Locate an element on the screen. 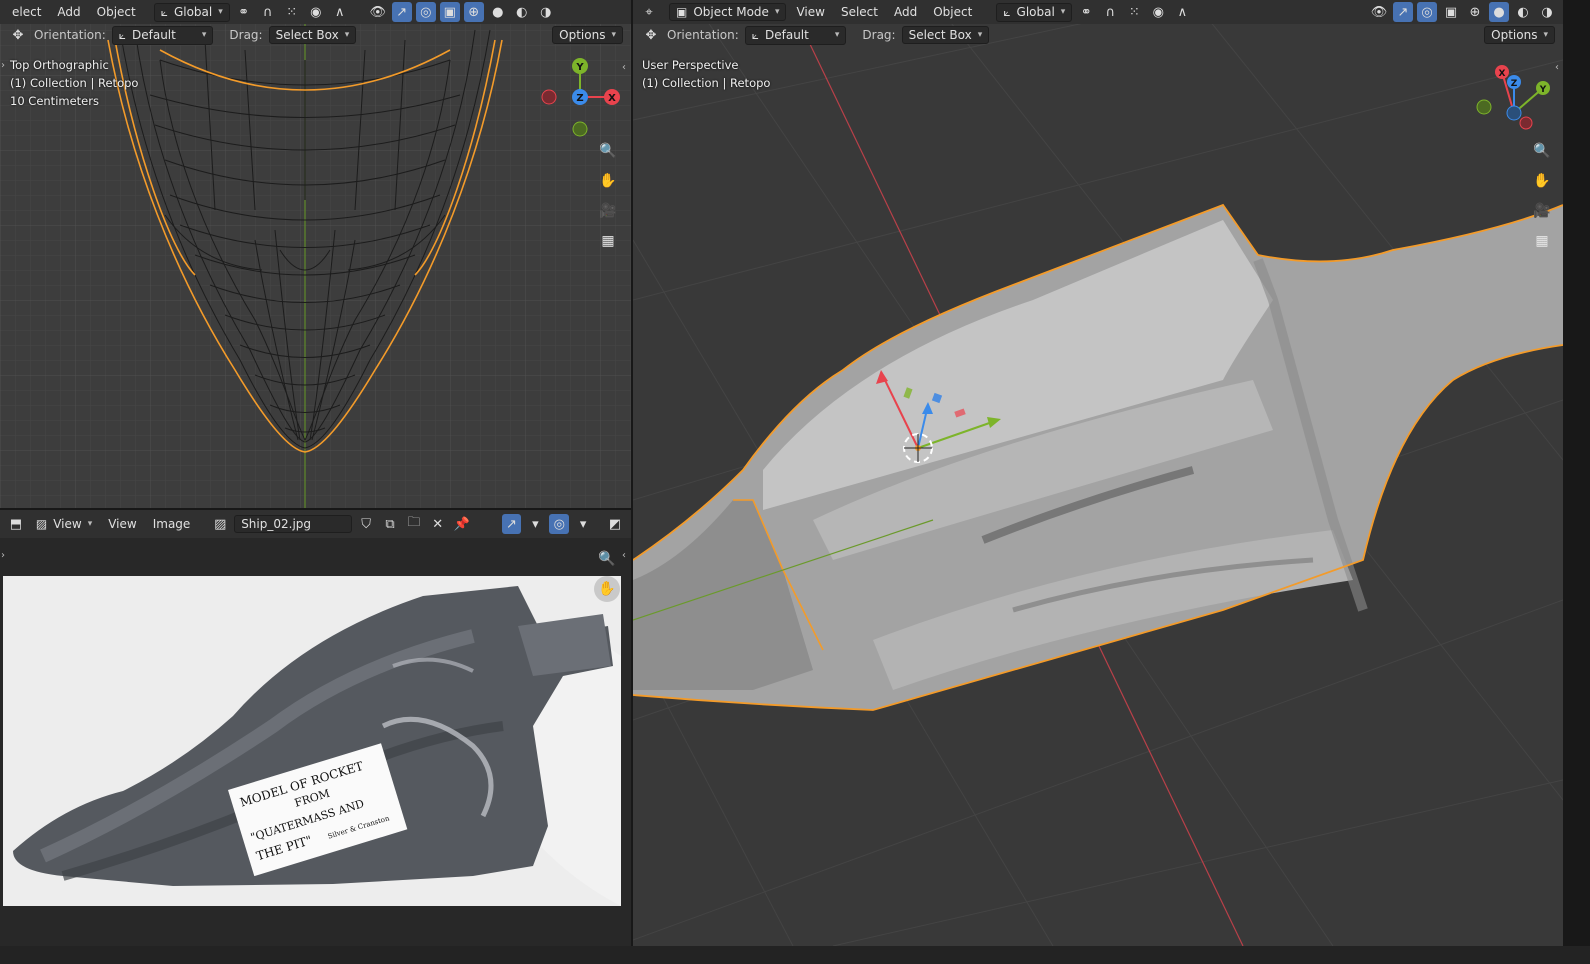 Image resolution: width=1590 pixels, height=964 pixels. editor-type-icon: ⬒ is located at coordinates (16, 524).